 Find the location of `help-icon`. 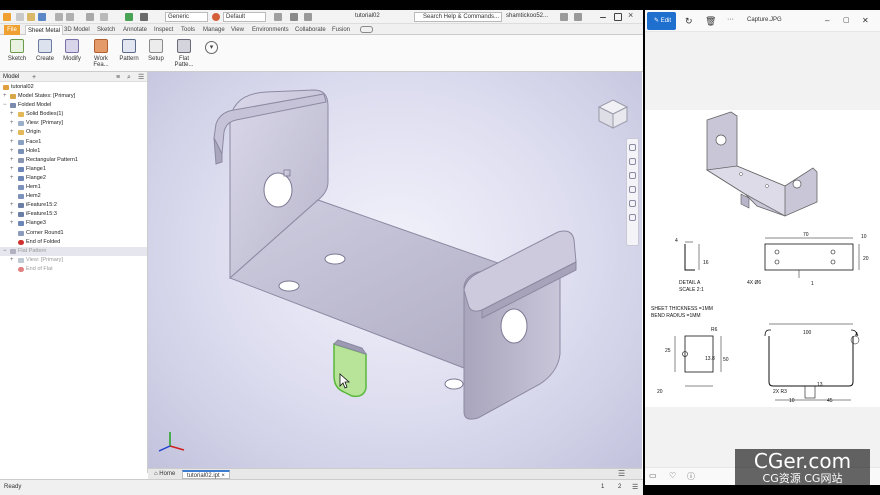

help-icon is located at coordinates (578, 17).